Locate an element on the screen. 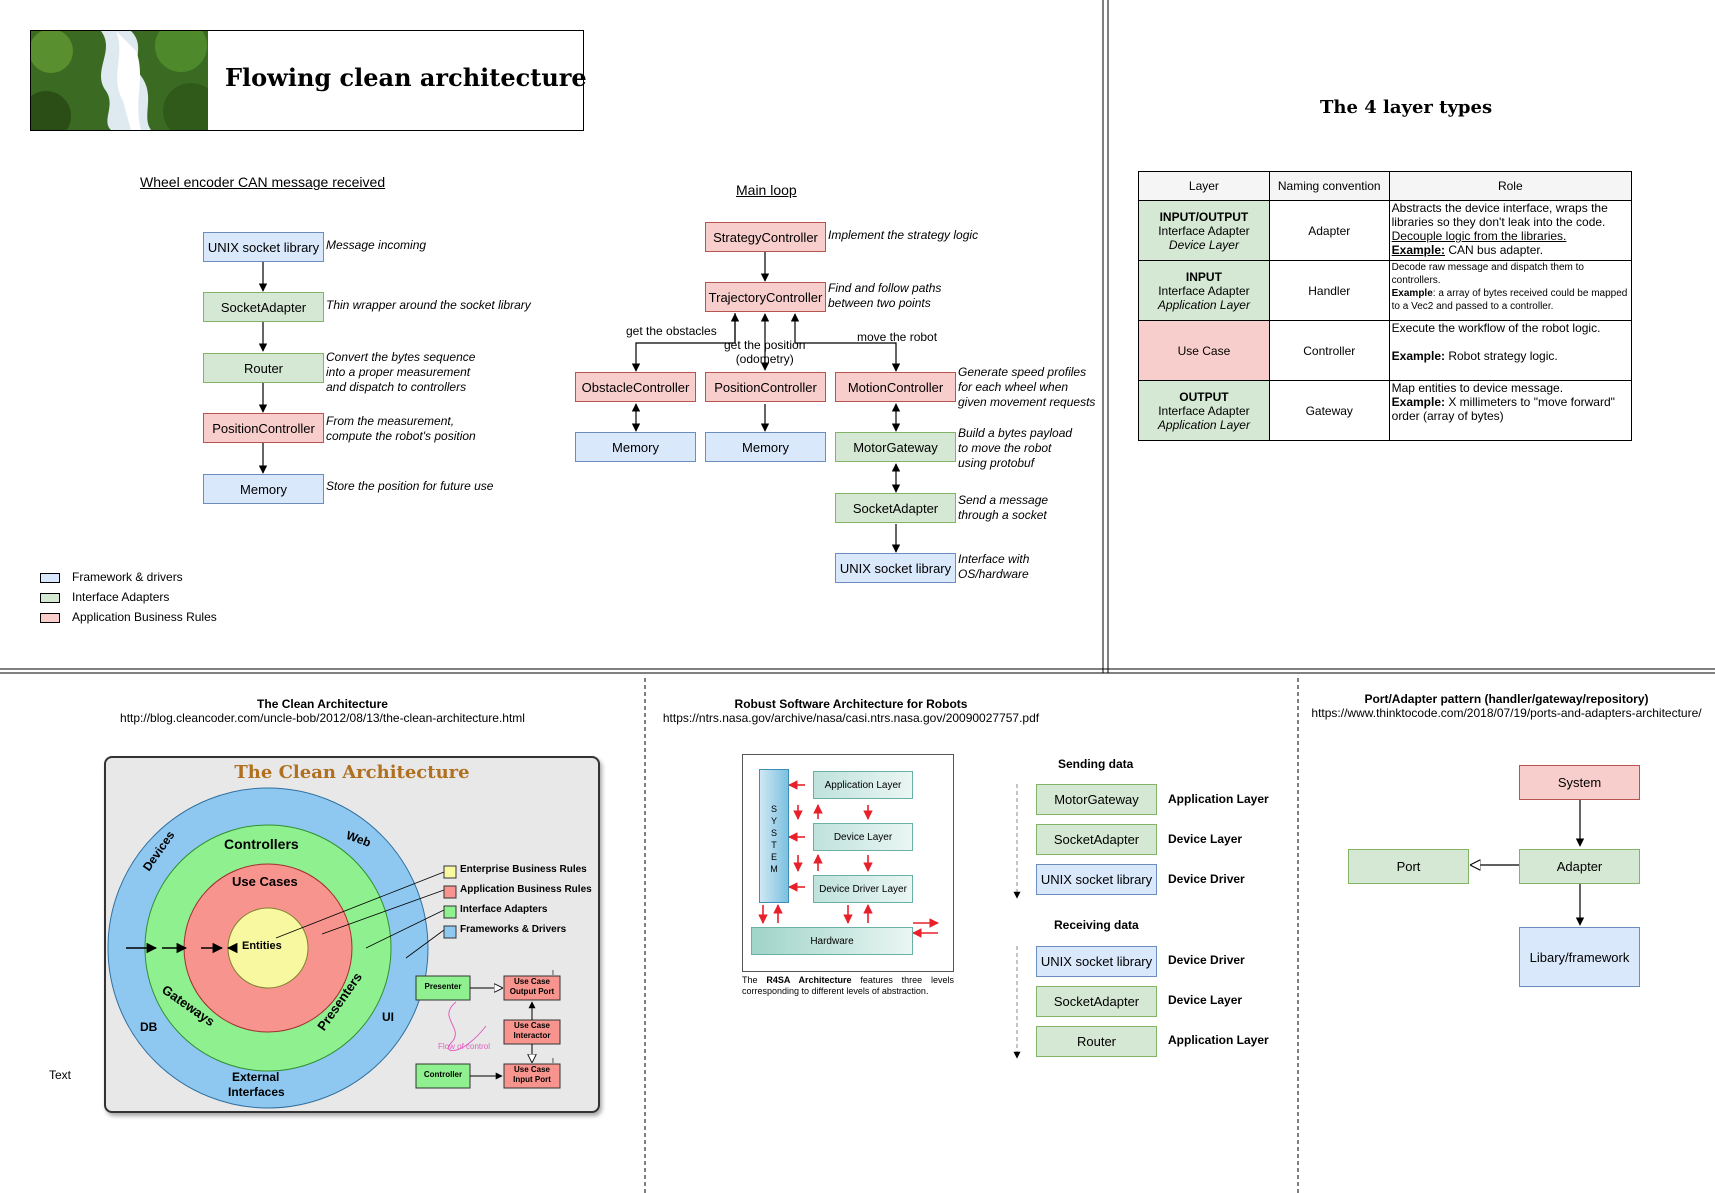  flow-input-port-1: Use Case is located at coordinates (532, 1069).